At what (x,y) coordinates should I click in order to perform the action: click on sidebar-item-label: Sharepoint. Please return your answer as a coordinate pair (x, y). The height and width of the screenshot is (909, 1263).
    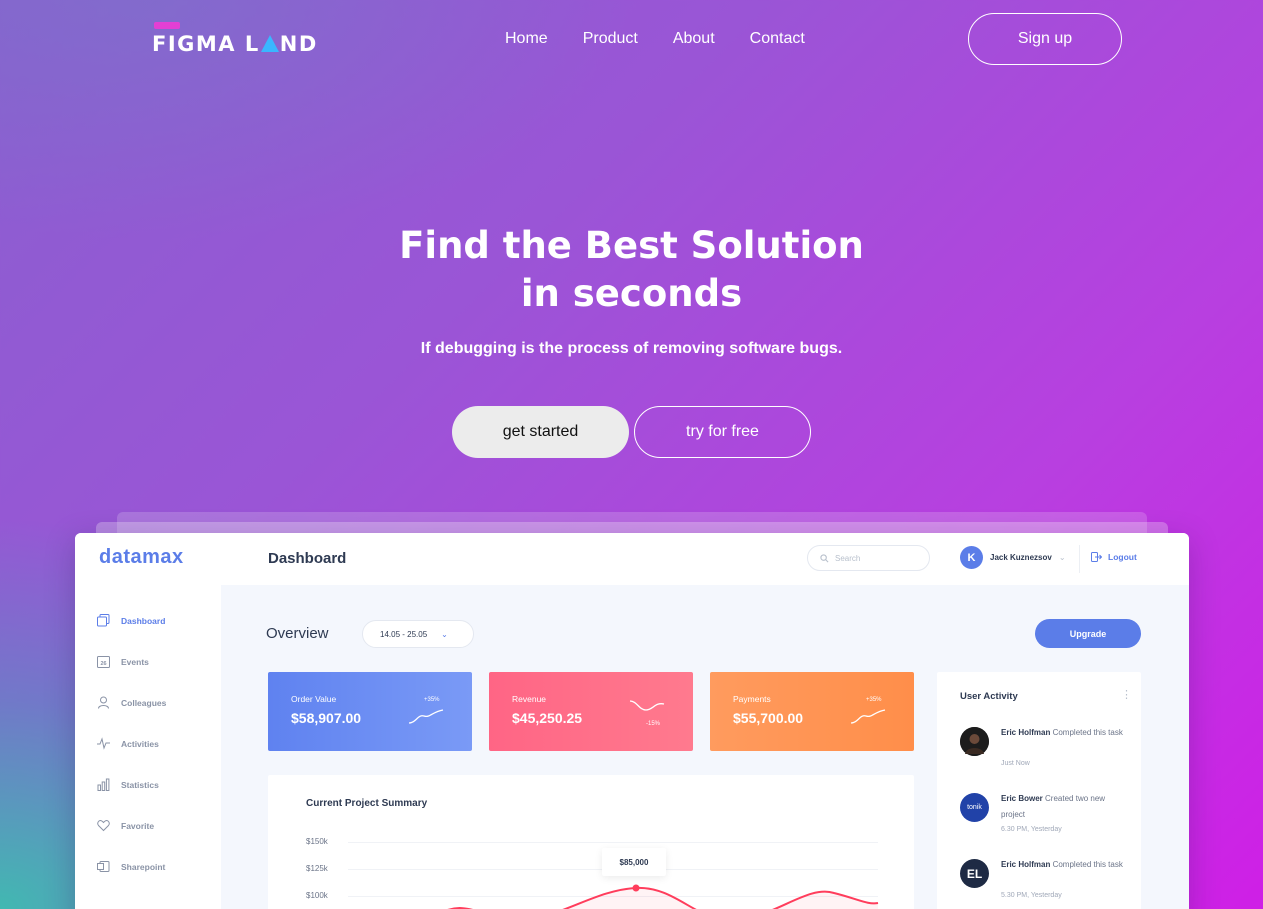
    Looking at the image, I should click on (143, 866).